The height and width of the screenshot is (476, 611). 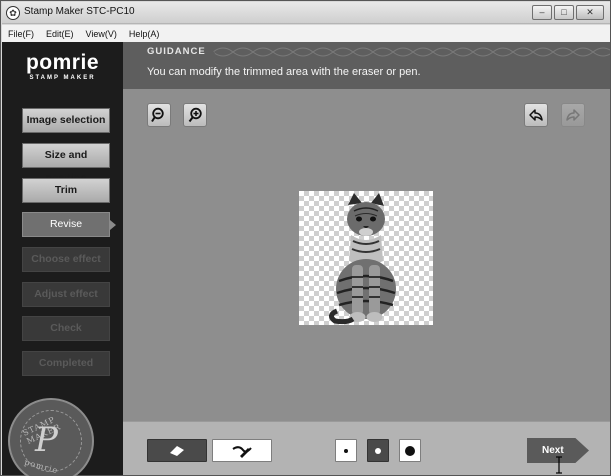 I want to click on menu-edit: Edit(E), so click(x=60, y=34).